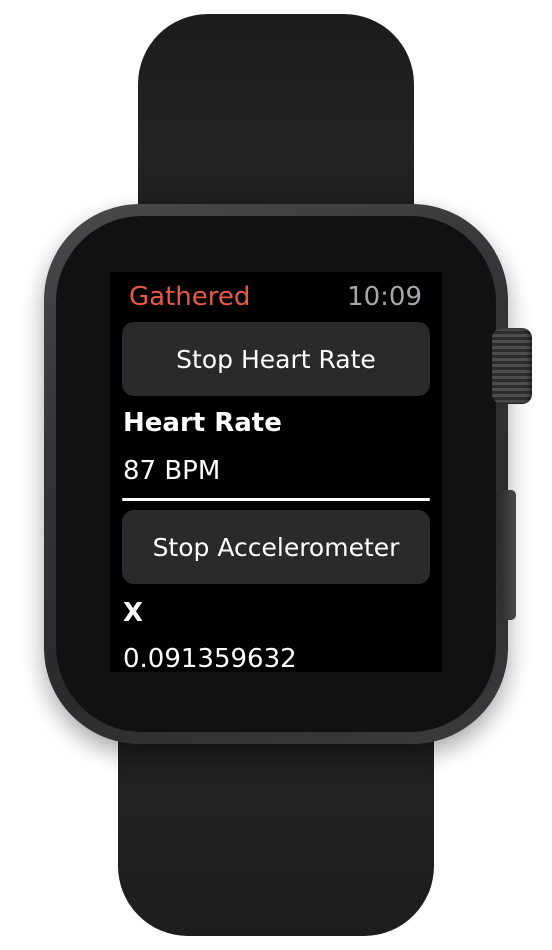 This screenshot has width=552, height=950. What do you see at coordinates (210, 658) in the screenshot?
I see `accelerometer-x-value: 0.091359632` at bounding box center [210, 658].